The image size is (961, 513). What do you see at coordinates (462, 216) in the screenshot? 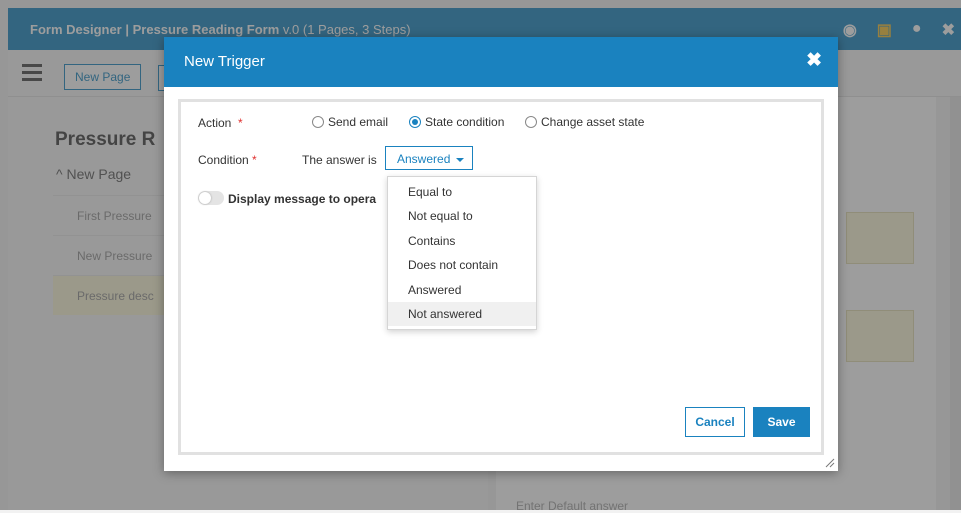
I see `dropdown-option: Not equal to` at bounding box center [462, 216].